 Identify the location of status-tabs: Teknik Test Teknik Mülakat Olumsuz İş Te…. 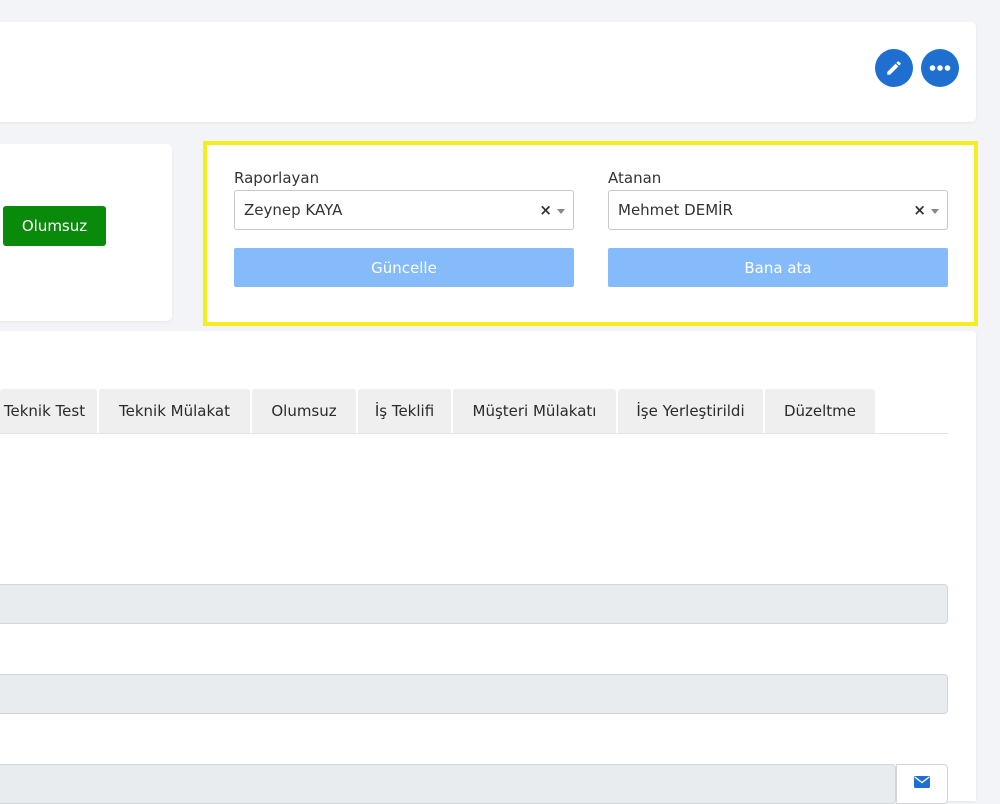
(438, 411).